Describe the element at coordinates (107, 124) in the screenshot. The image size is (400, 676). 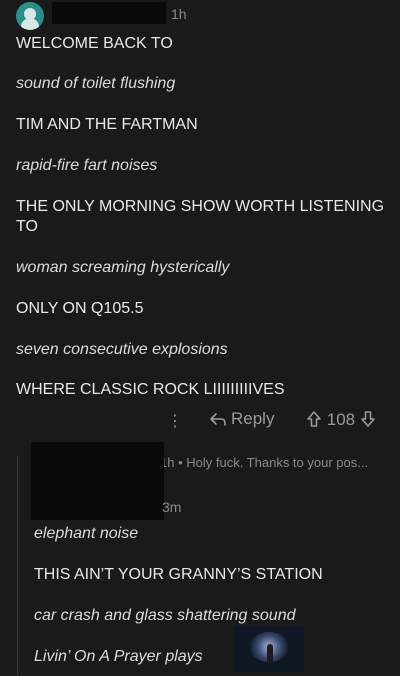
I see `comment-line: TIM AND THE FARTMAN` at that location.